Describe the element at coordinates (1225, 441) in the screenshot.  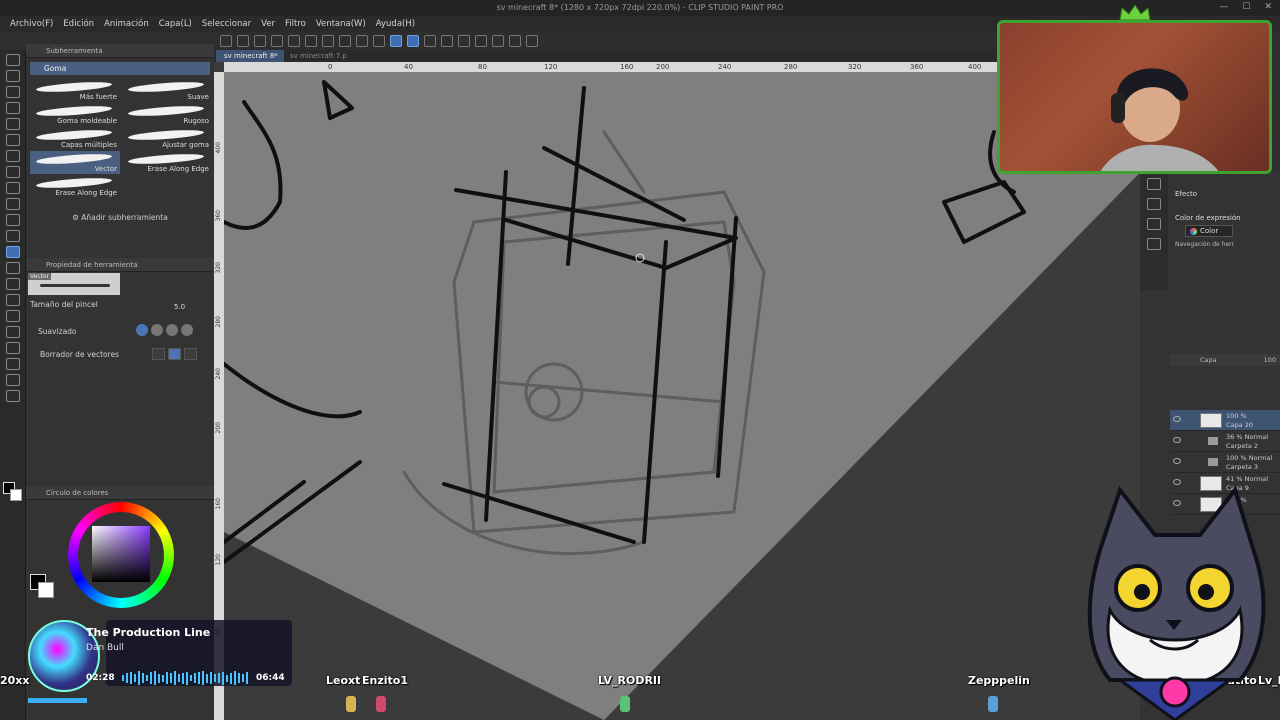
I see `layer-row: 36 % Normal Carpeta 2` at that location.